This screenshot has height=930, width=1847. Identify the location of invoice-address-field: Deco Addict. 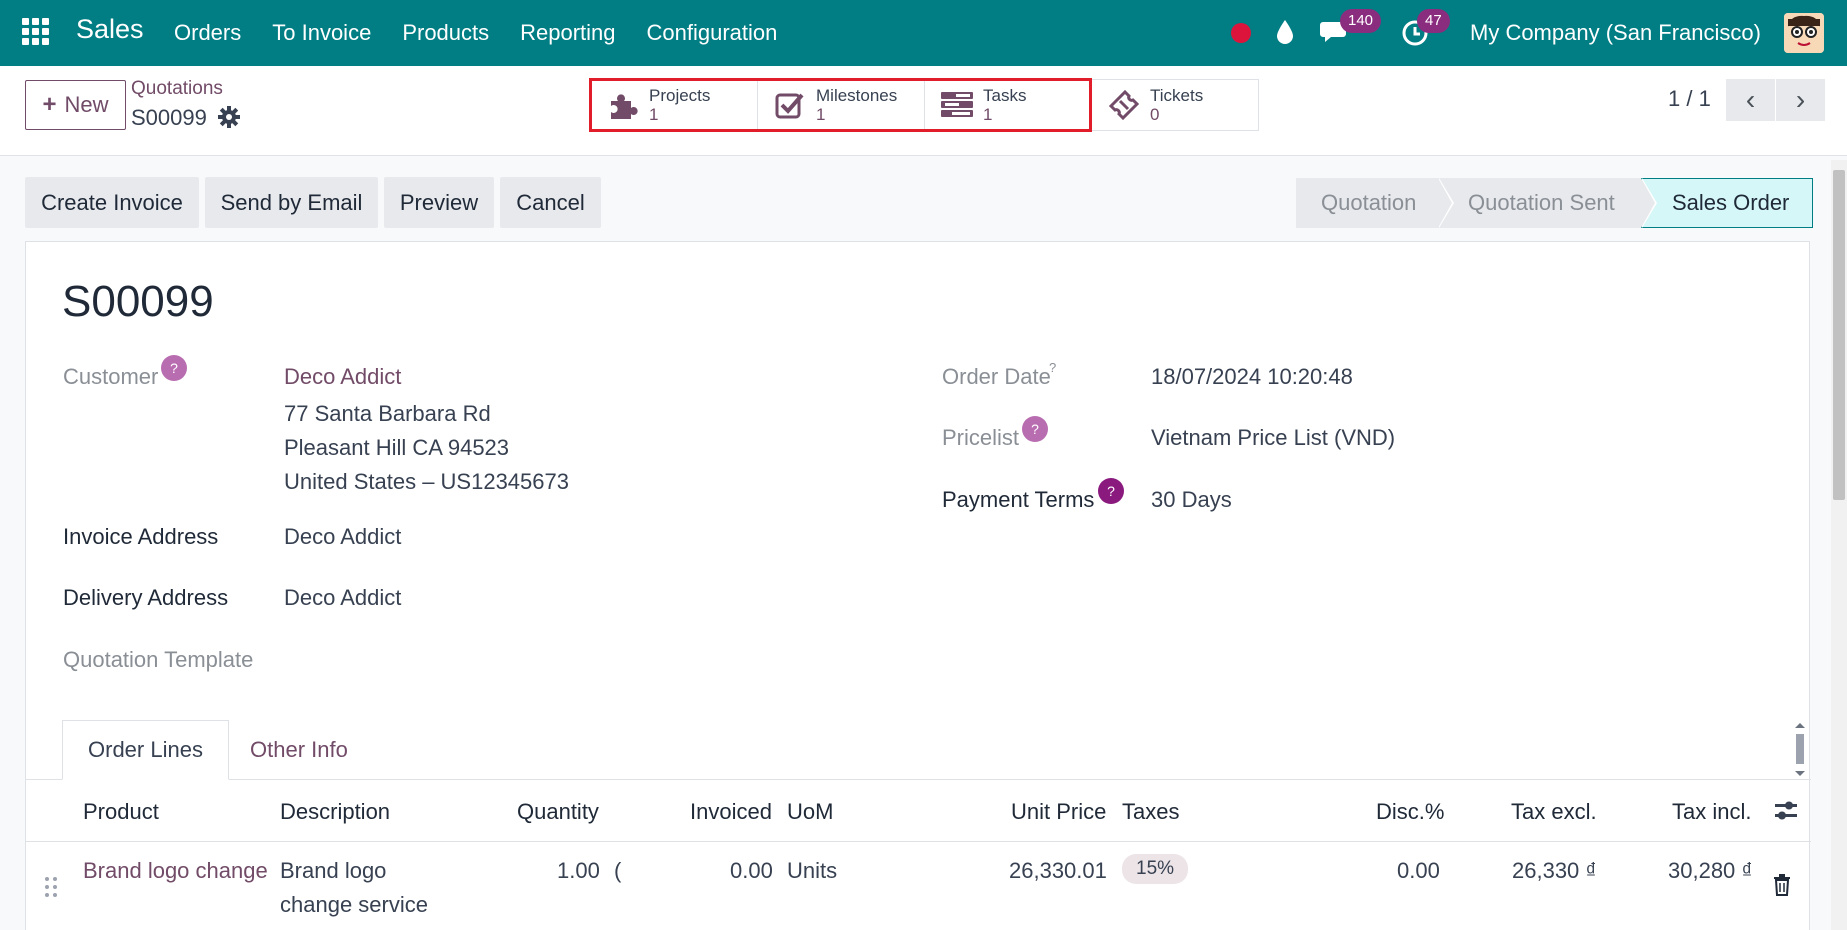
(342, 537).